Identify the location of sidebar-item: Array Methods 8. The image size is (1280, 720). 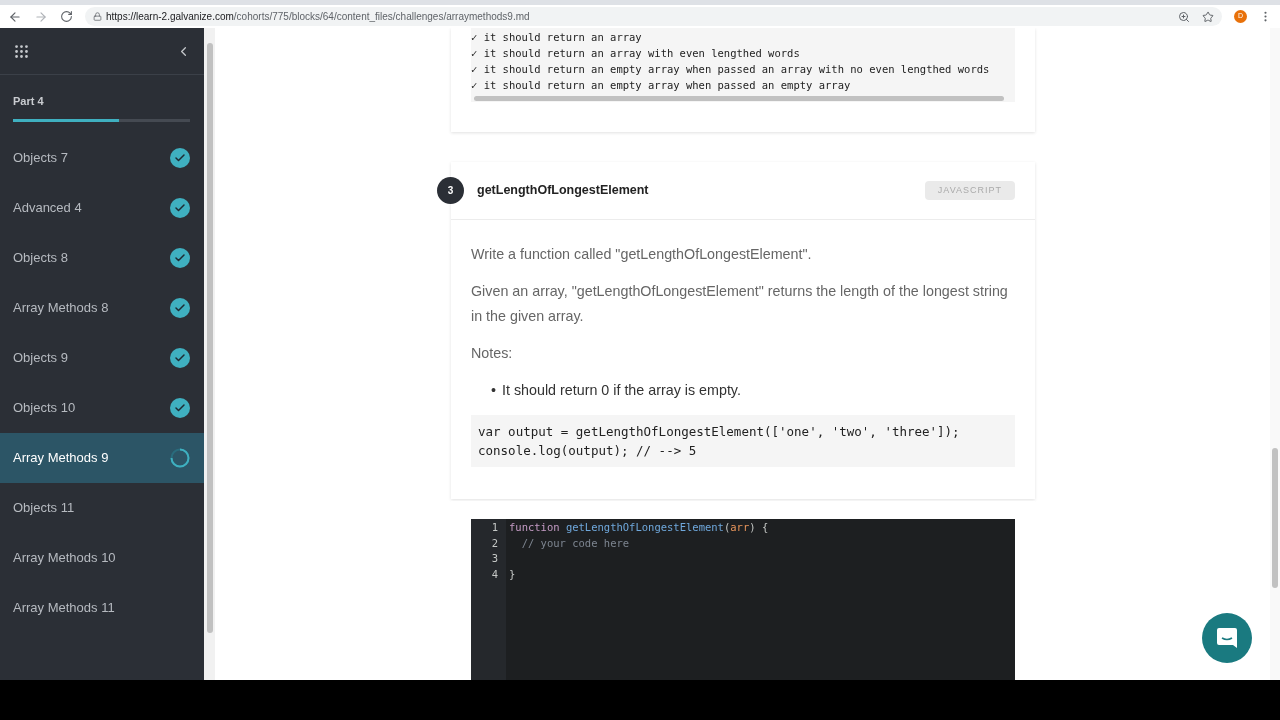
(102, 307).